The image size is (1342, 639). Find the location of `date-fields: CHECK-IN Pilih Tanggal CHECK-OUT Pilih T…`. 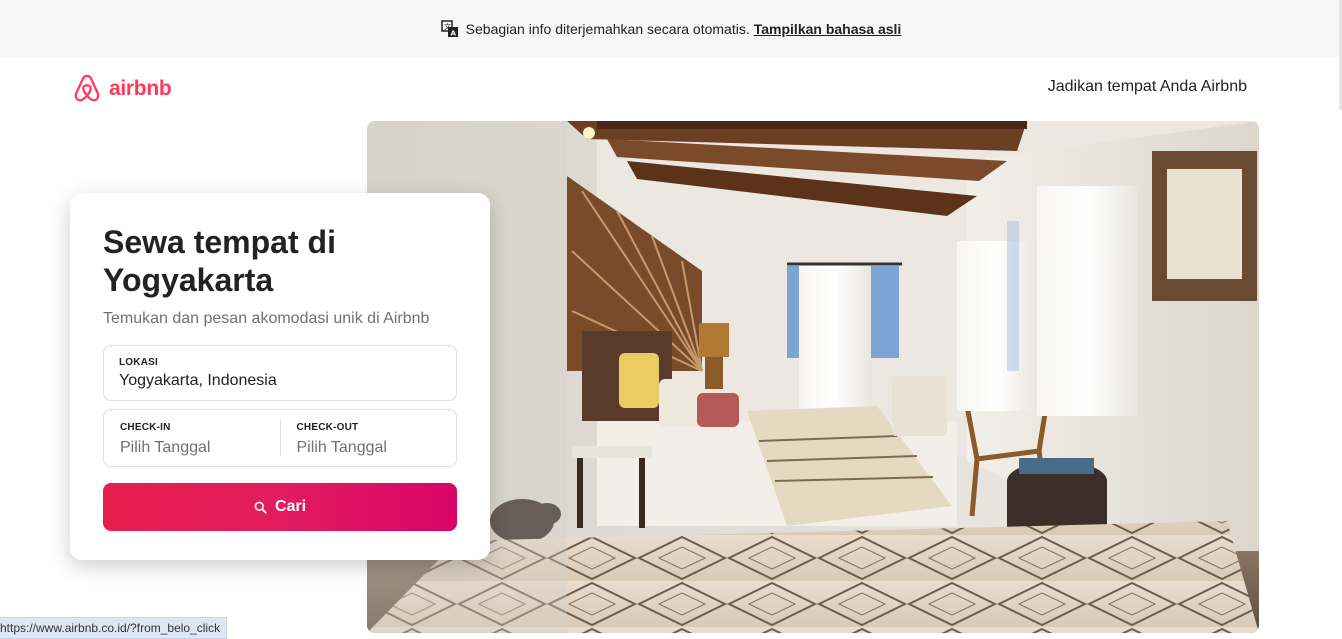

date-fields: CHECK-IN Pilih Tanggal CHECK-OUT Pilih T… is located at coordinates (280, 438).